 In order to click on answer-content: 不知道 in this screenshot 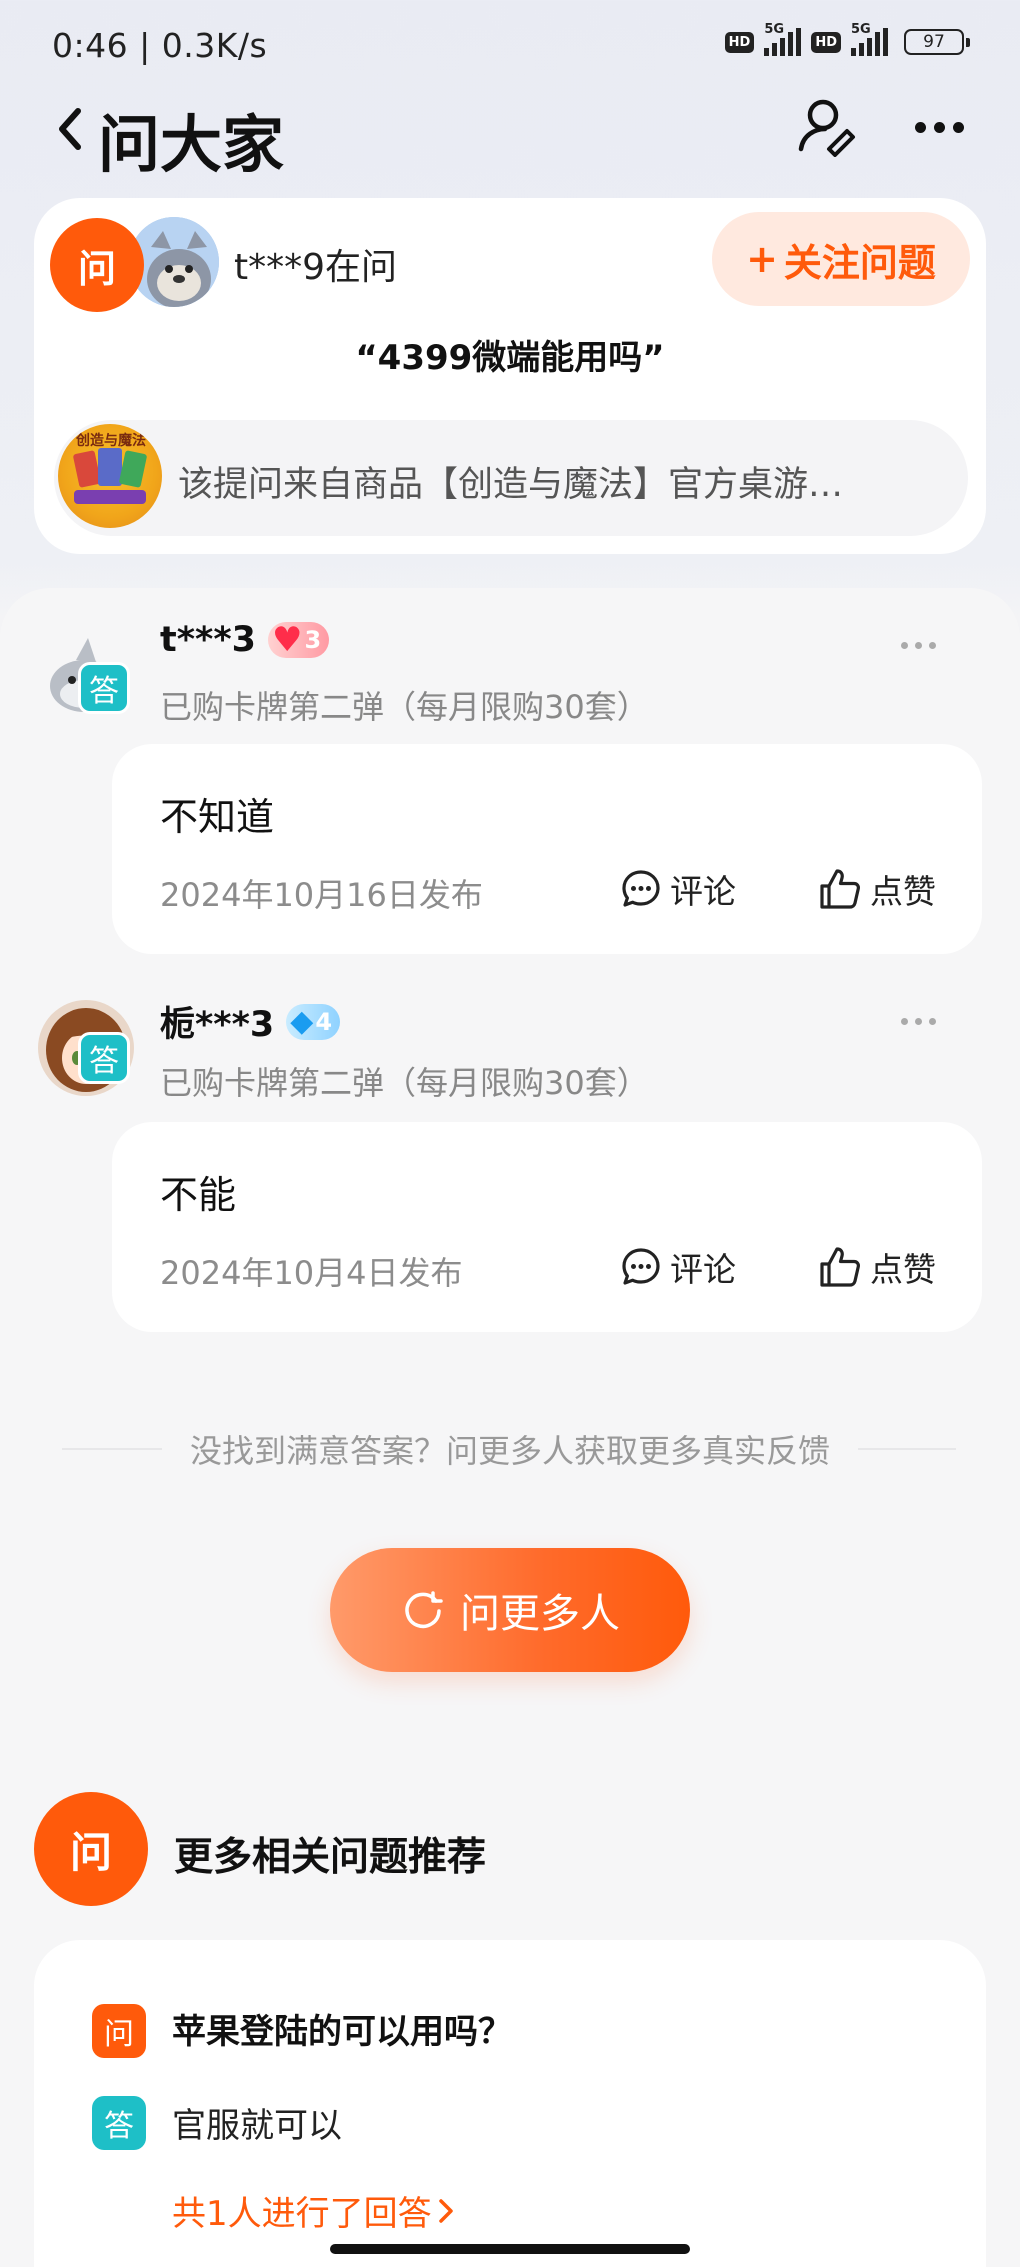, I will do `click(217, 817)`.